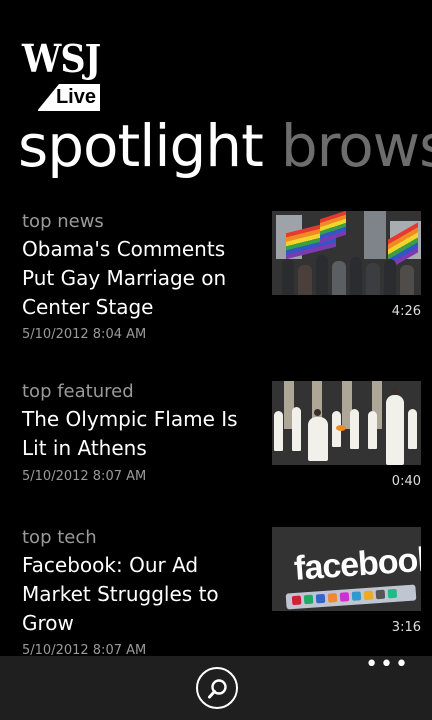 The height and width of the screenshot is (720, 432). What do you see at coordinates (61, 58) in the screenshot?
I see `logo-wsj-text: WSJ` at bounding box center [61, 58].